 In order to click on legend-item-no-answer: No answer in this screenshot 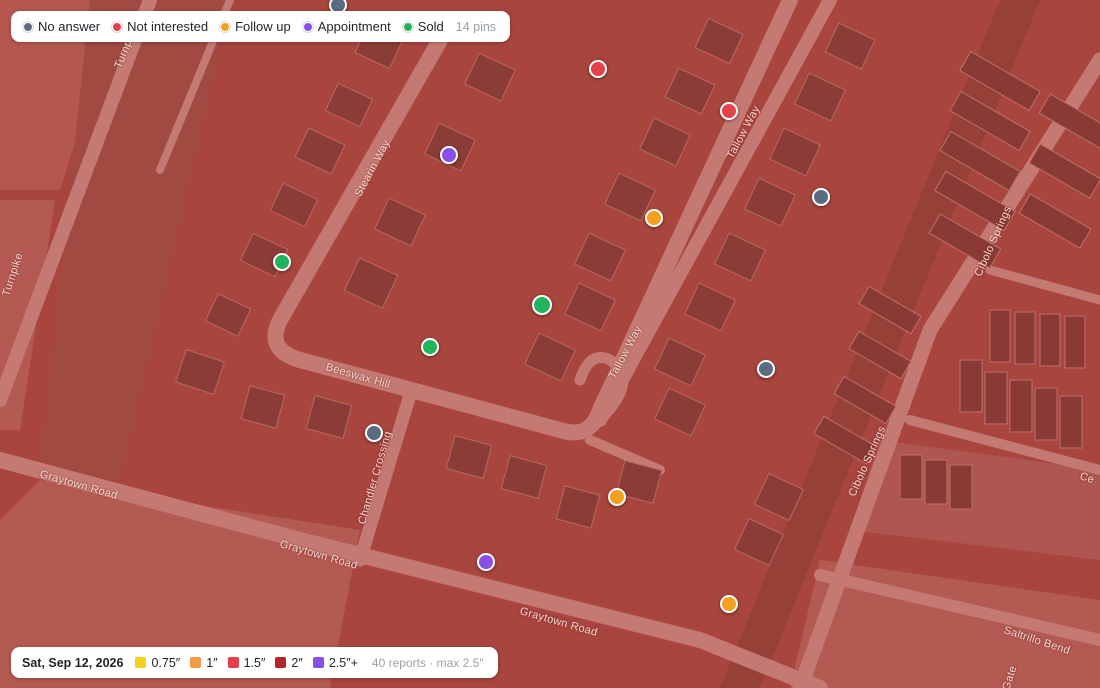, I will do `click(61, 26)`.